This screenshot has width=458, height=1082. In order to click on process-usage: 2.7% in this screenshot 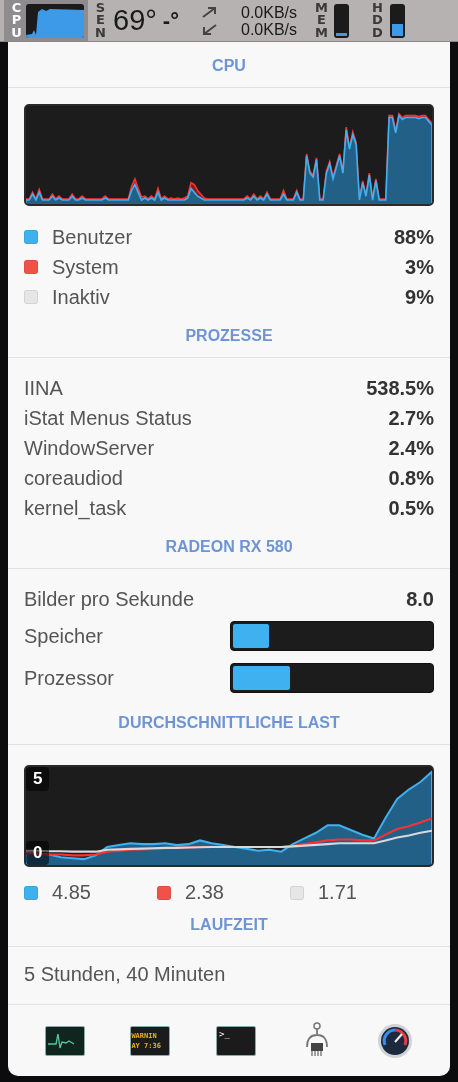, I will do `click(411, 418)`.